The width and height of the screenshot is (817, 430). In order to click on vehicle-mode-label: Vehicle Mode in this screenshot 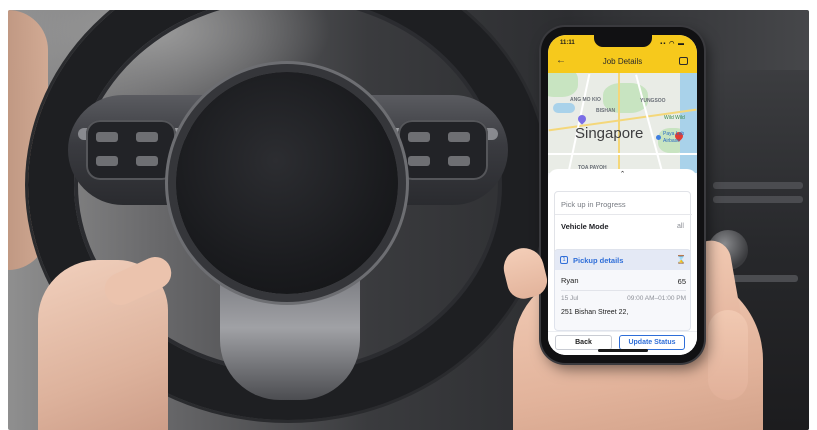, I will do `click(585, 226)`.